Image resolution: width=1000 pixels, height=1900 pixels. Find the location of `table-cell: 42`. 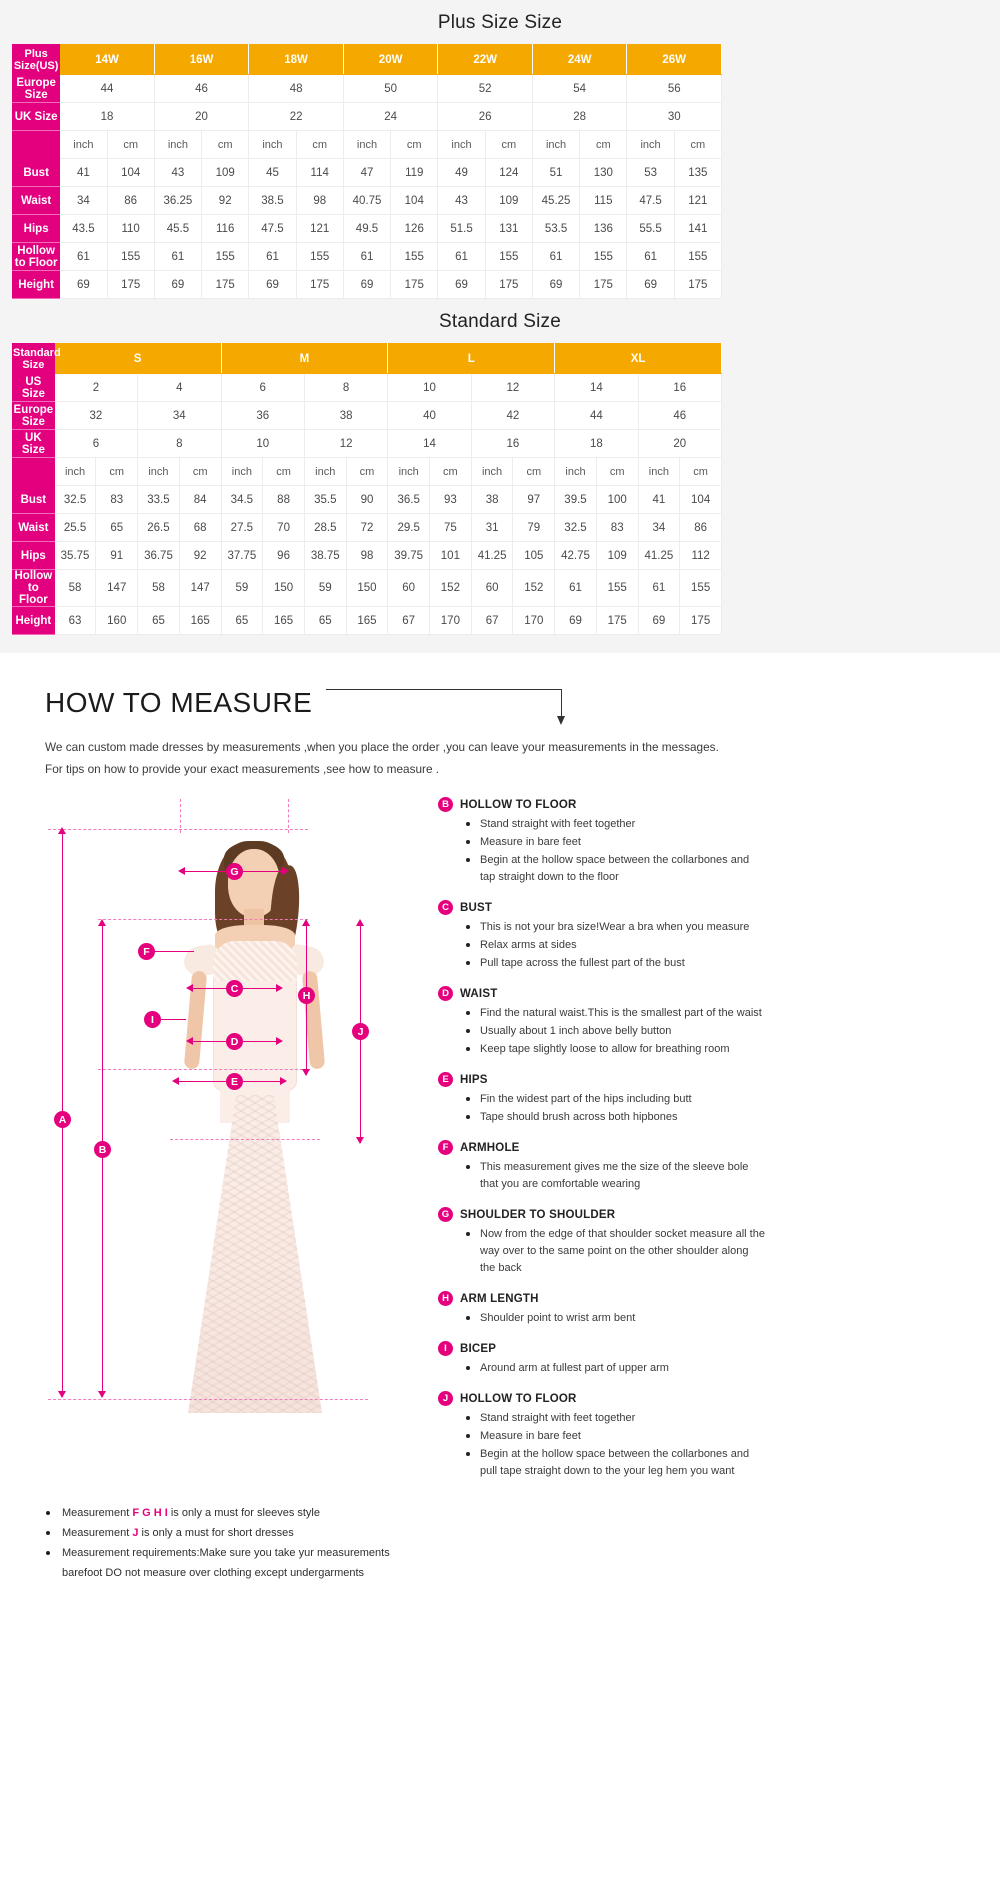

table-cell: 42 is located at coordinates (513, 415).